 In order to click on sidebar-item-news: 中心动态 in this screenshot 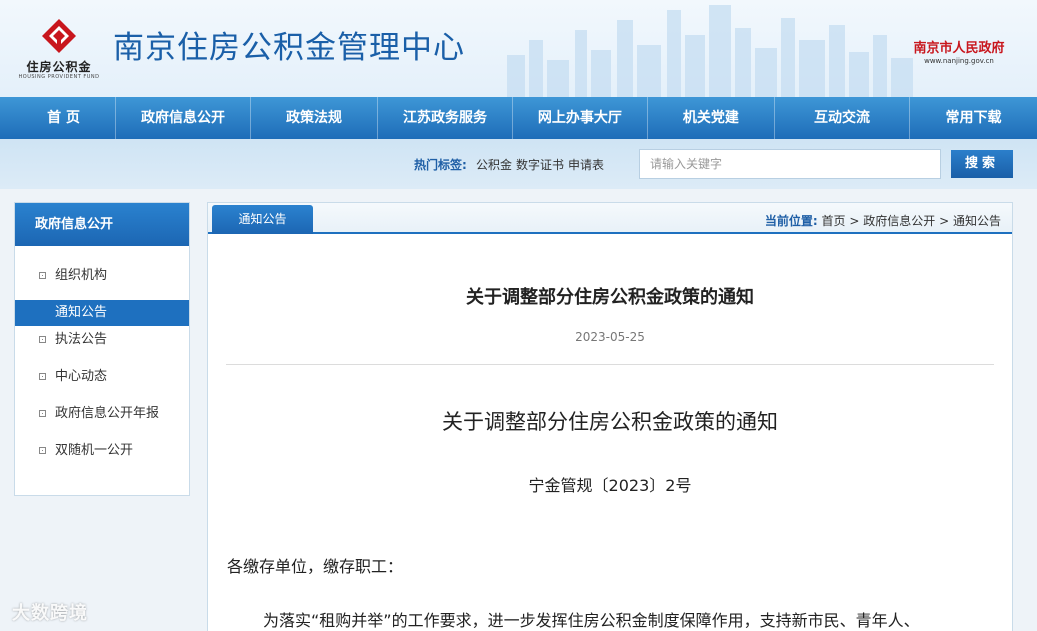, I will do `click(102, 377)`.